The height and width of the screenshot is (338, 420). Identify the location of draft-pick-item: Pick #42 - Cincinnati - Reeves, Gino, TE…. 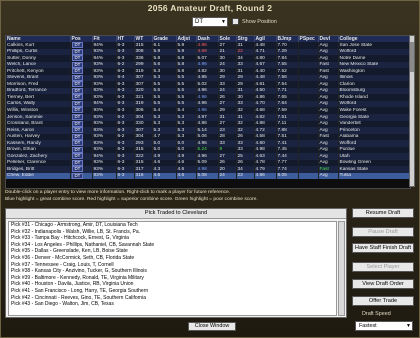
(173, 298).